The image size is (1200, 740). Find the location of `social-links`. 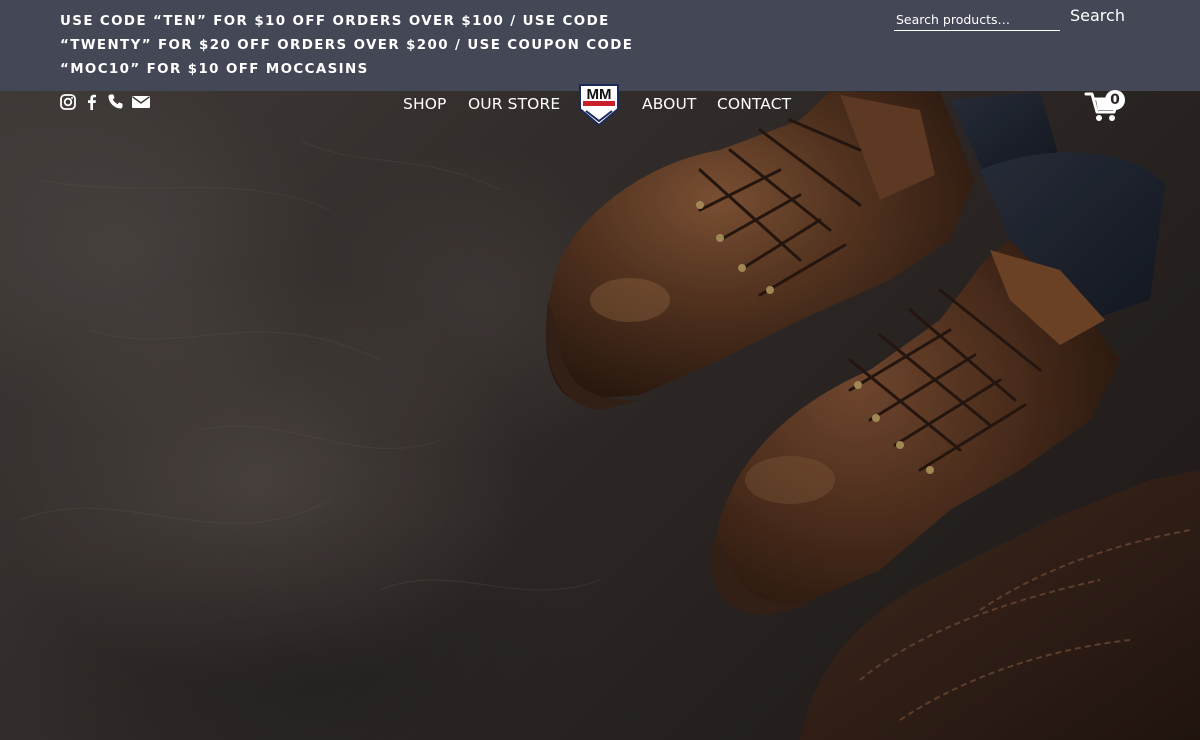

social-links is located at coordinates (104, 102).